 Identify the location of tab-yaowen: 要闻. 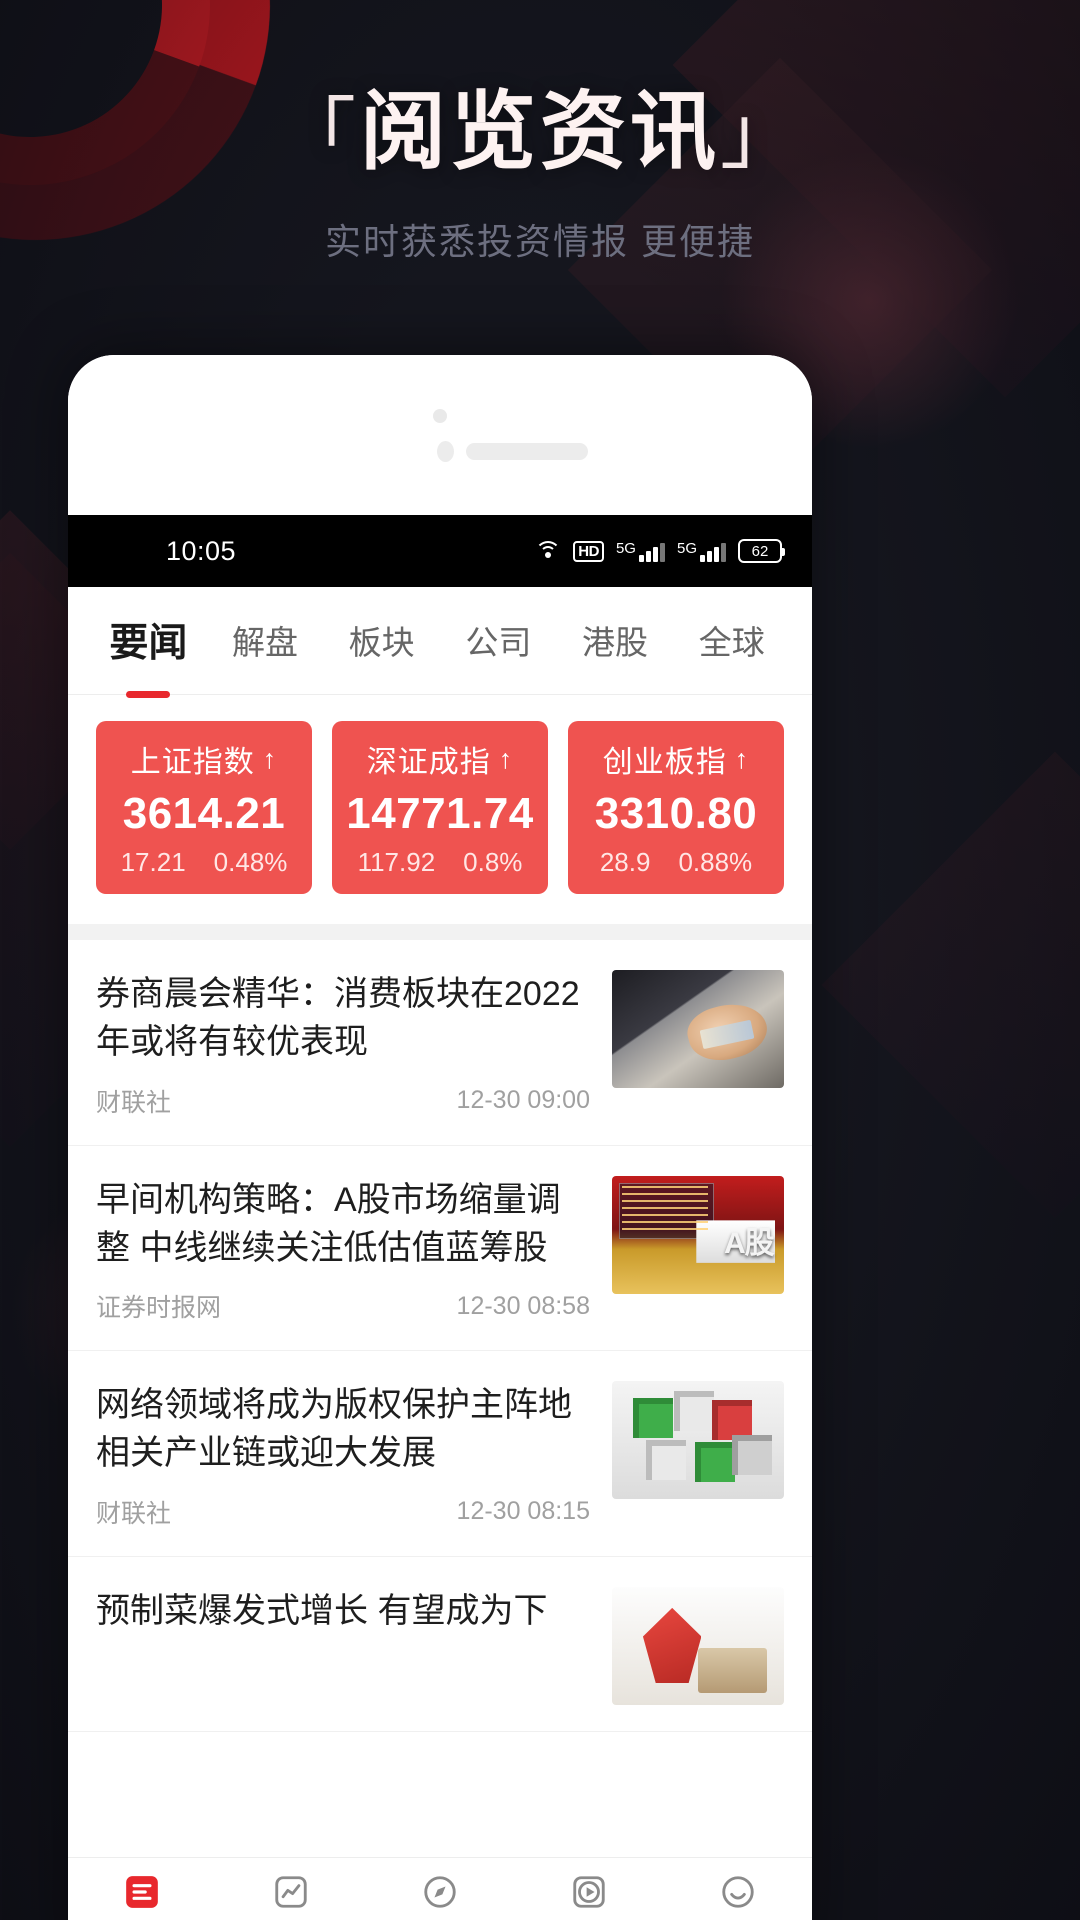
(148, 655).